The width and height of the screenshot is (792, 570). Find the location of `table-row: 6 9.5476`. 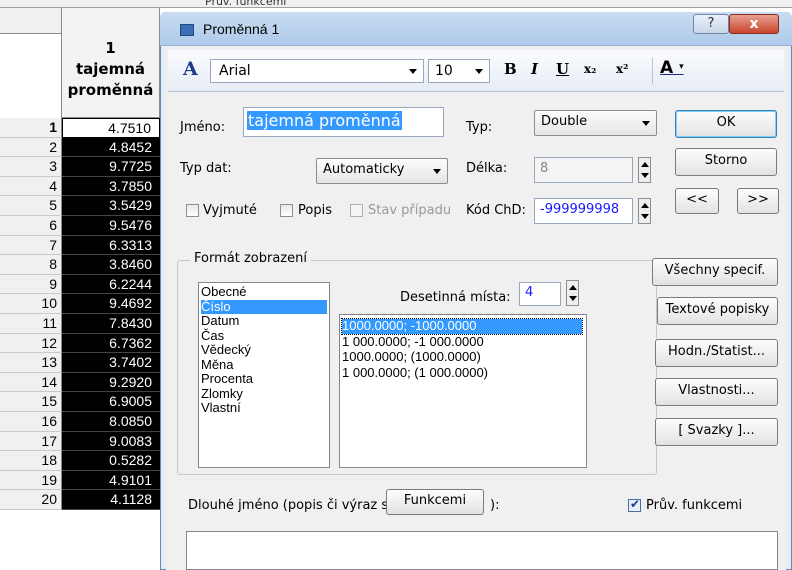

table-row: 6 9.5476 is located at coordinates (80, 226).